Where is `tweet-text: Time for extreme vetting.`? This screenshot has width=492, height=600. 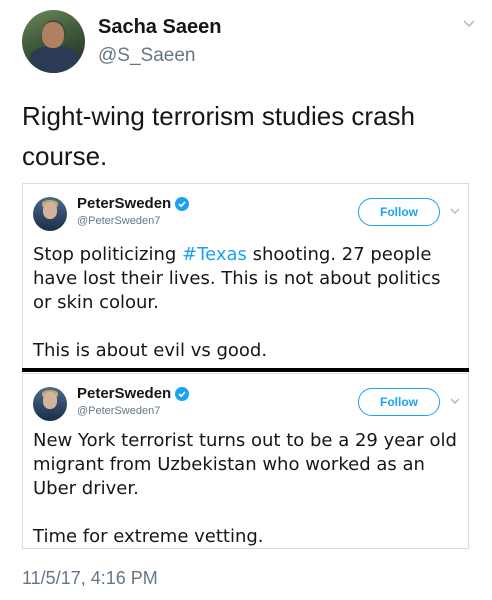
tweet-text: Time for extreme vetting. is located at coordinates (148, 536).